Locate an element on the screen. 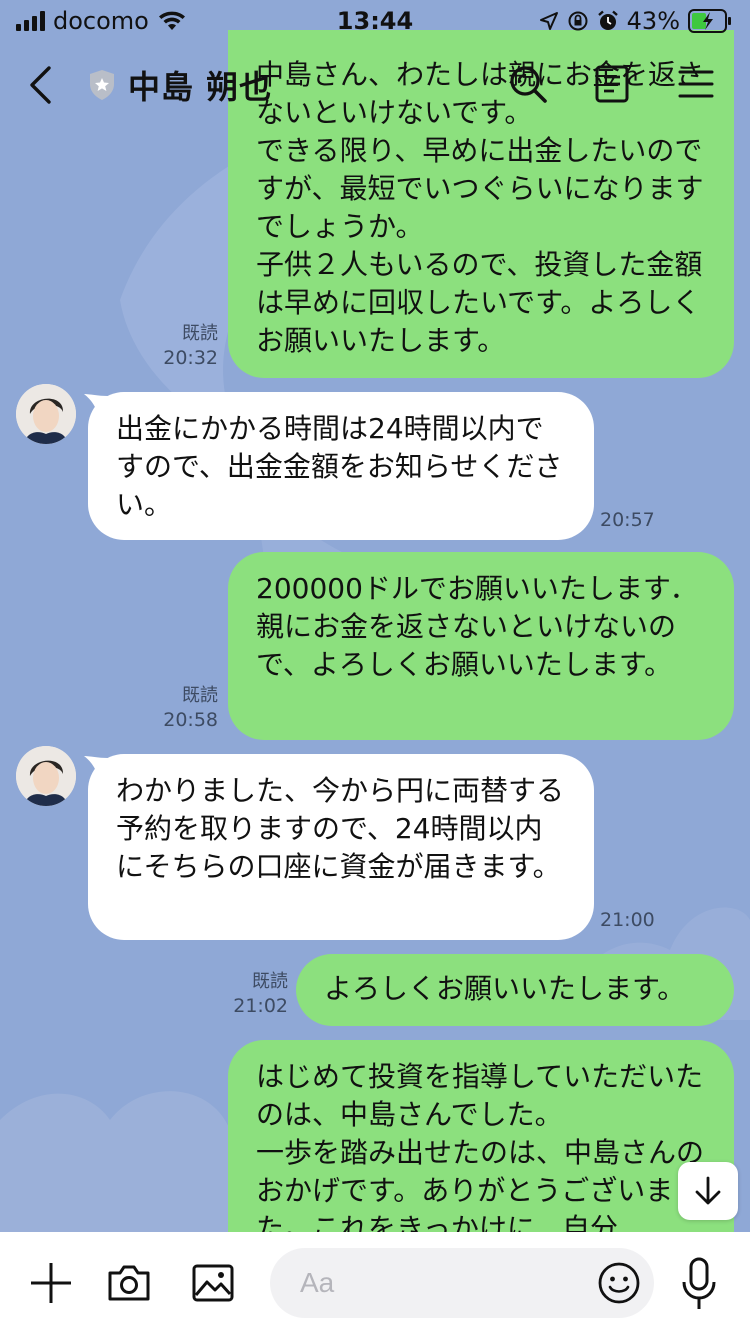 This screenshot has width=750, height=1334. add-button is located at coordinates (51, 1283).